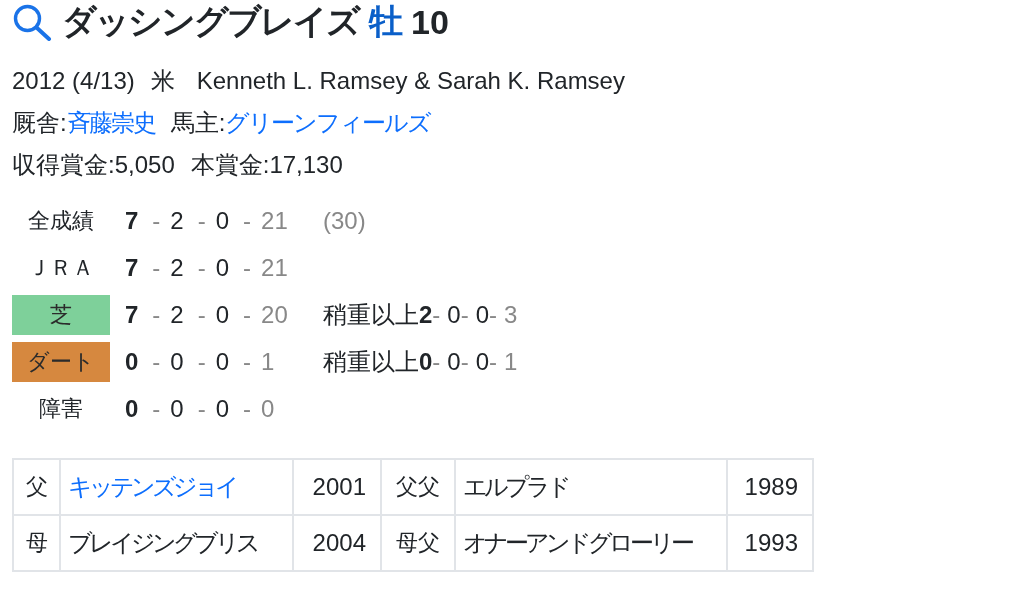 This screenshot has height=604, width=1009. I want to click on heavy-track-tally: 稍重以上0- 0- 0- 1, so click(420, 362).